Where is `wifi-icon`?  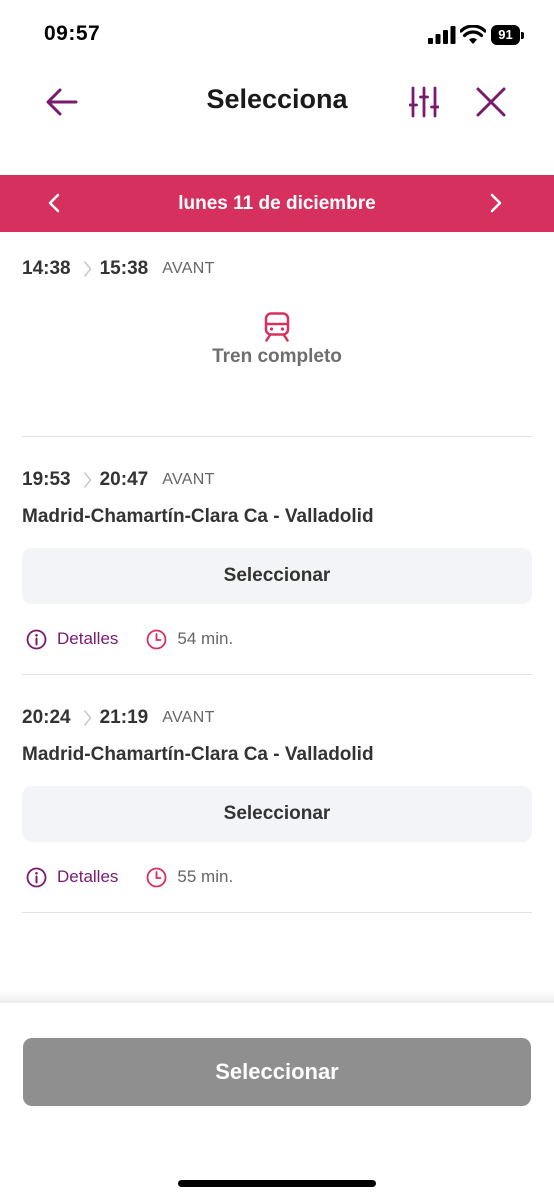 wifi-icon is located at coordinates (473, 34).